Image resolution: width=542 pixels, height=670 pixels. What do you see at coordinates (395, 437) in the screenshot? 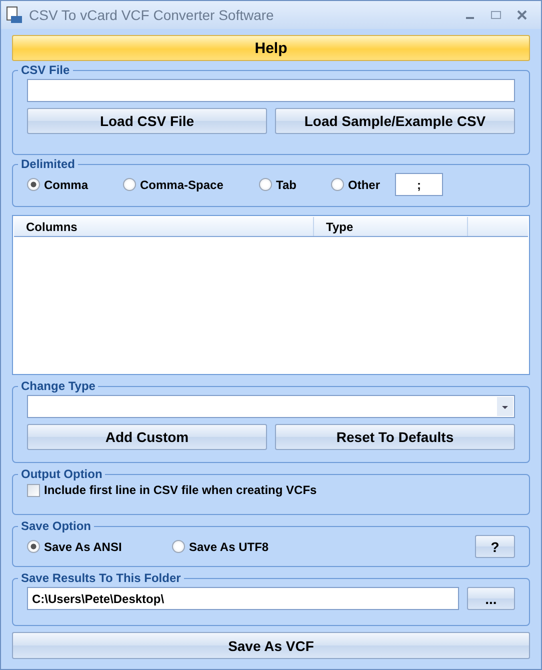
I see `type-button: Reset To Defaults` at bounding box center [395, 437].